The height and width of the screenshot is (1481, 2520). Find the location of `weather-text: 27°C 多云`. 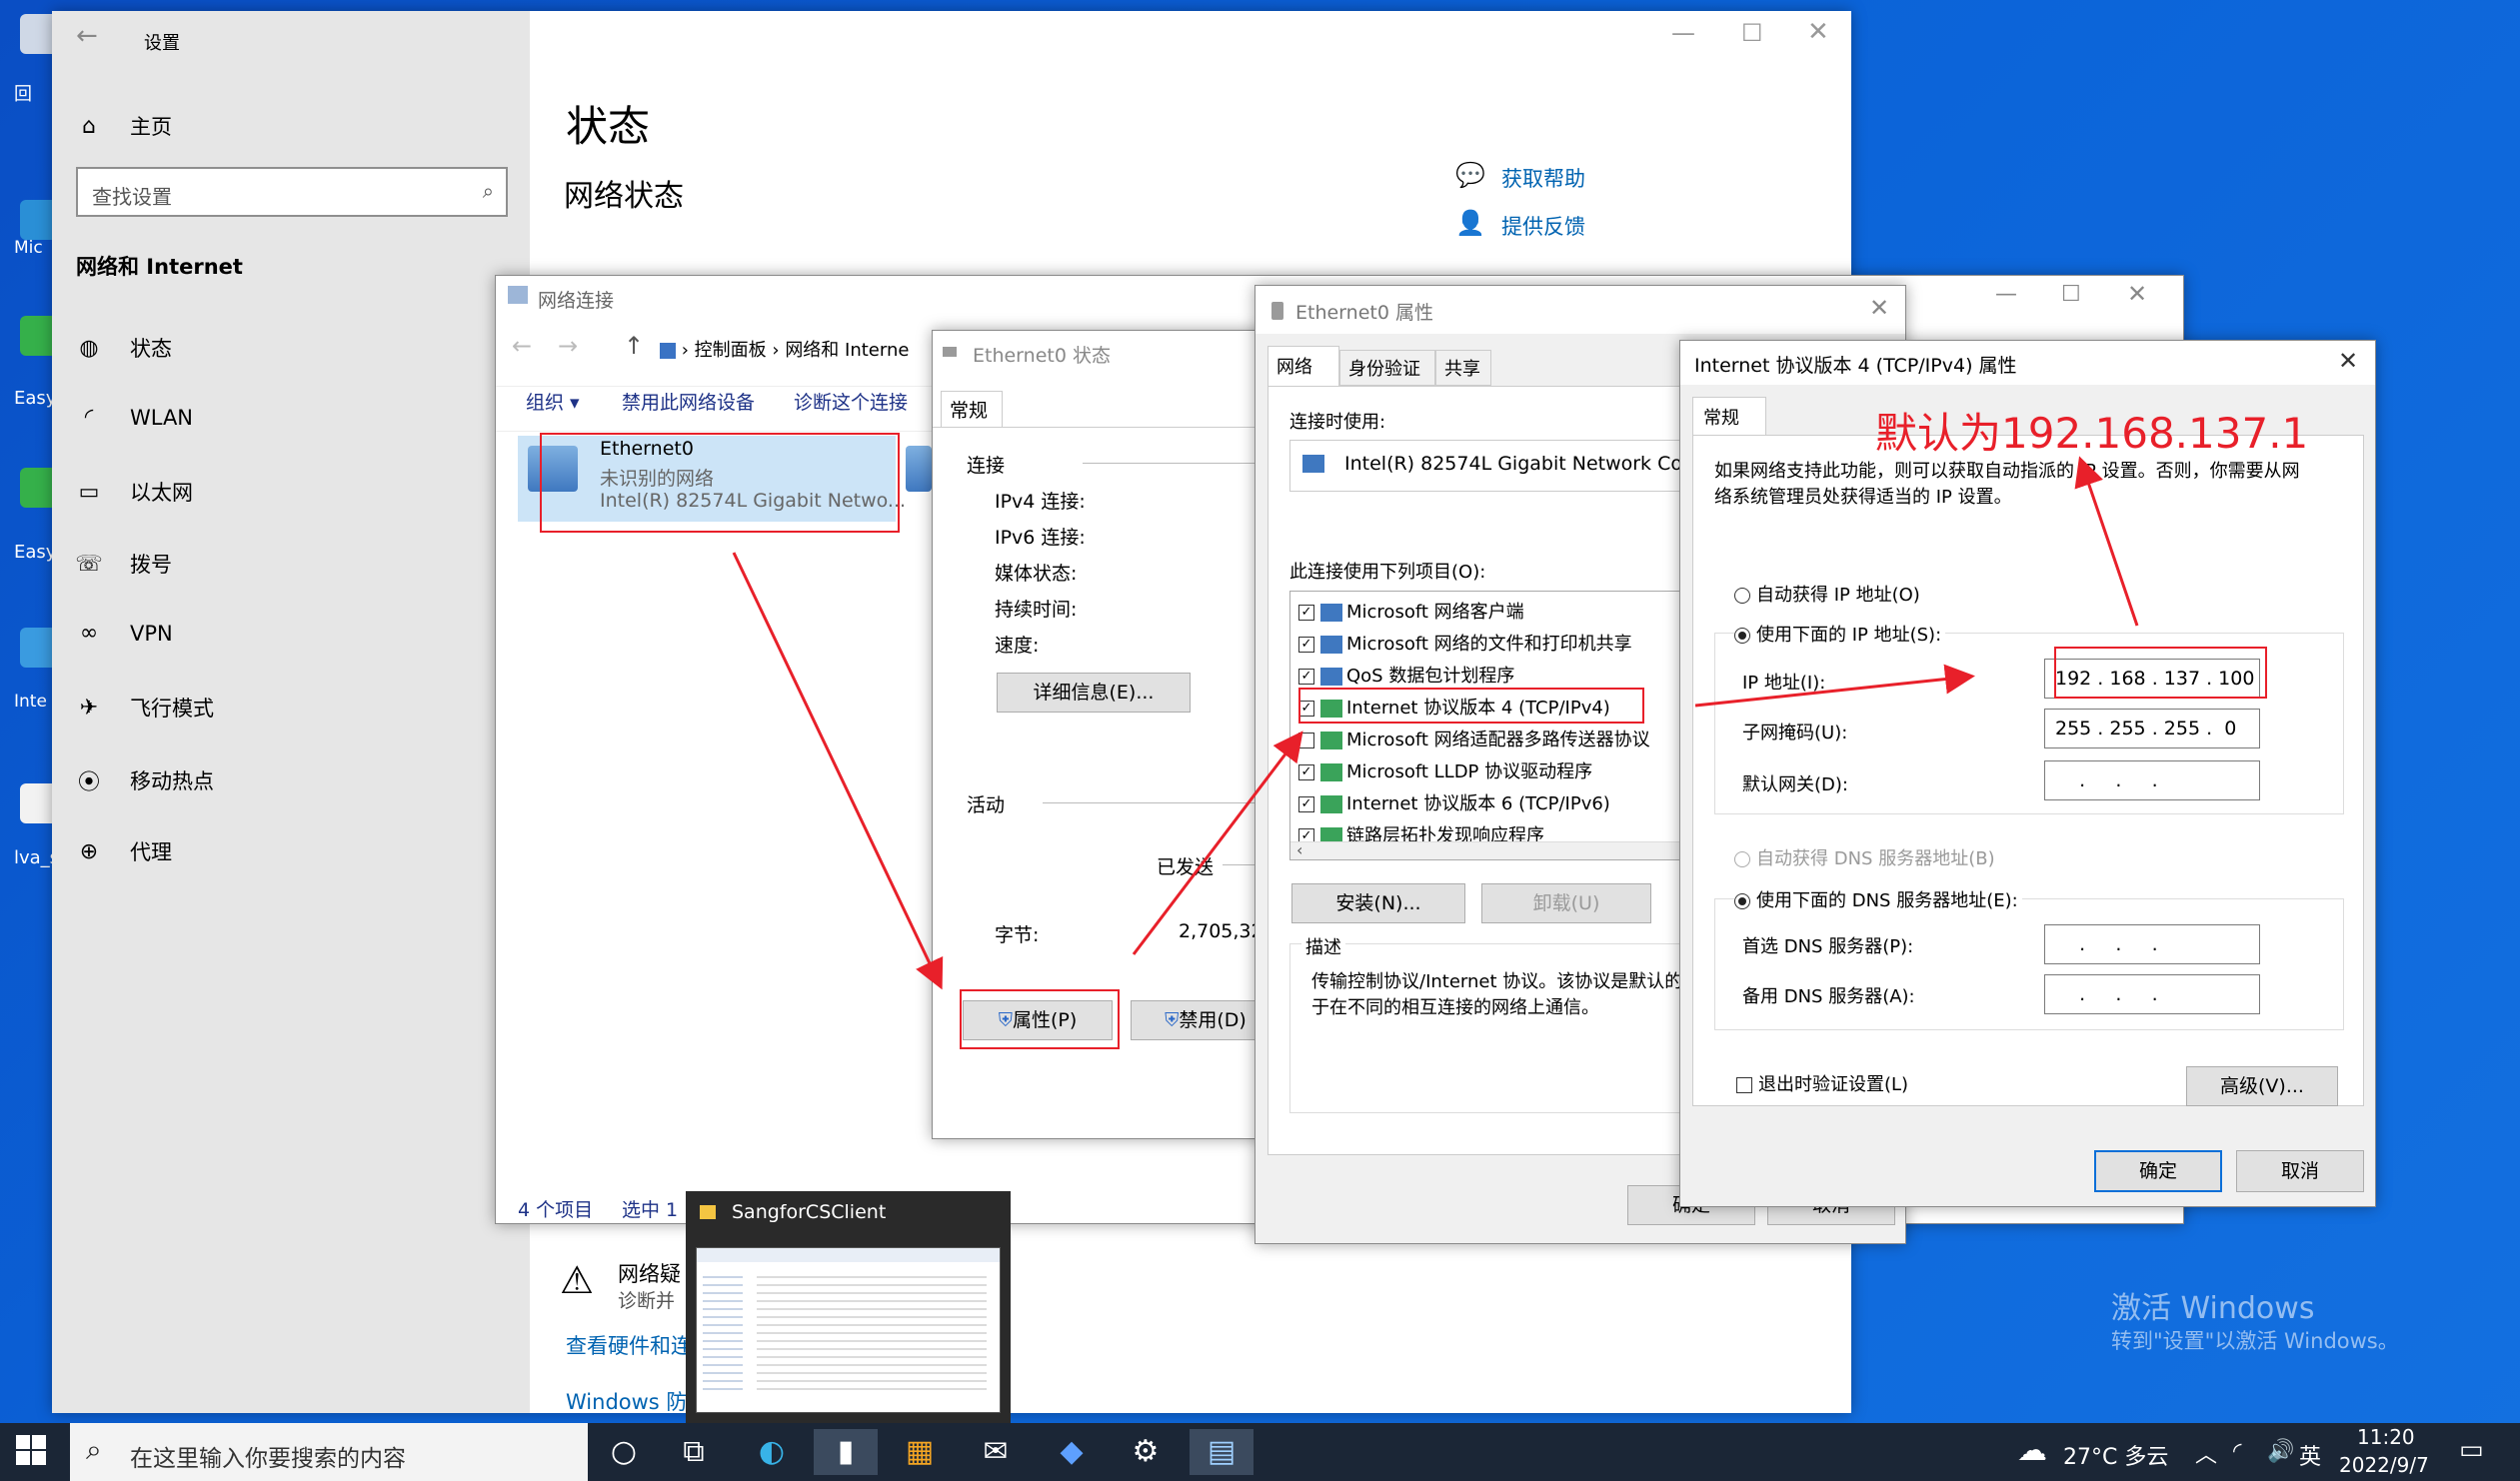

weather-text: 27°C 多云 is located at coordinates (2115, 1455).